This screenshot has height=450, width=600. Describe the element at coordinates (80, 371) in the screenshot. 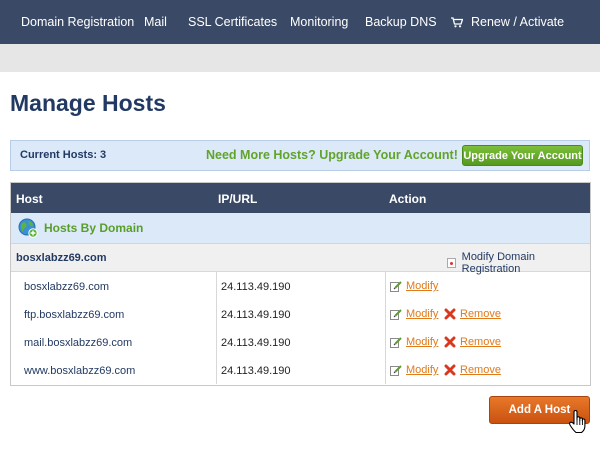

I see `host-name: www.bosxlabzz69.com` at that location.